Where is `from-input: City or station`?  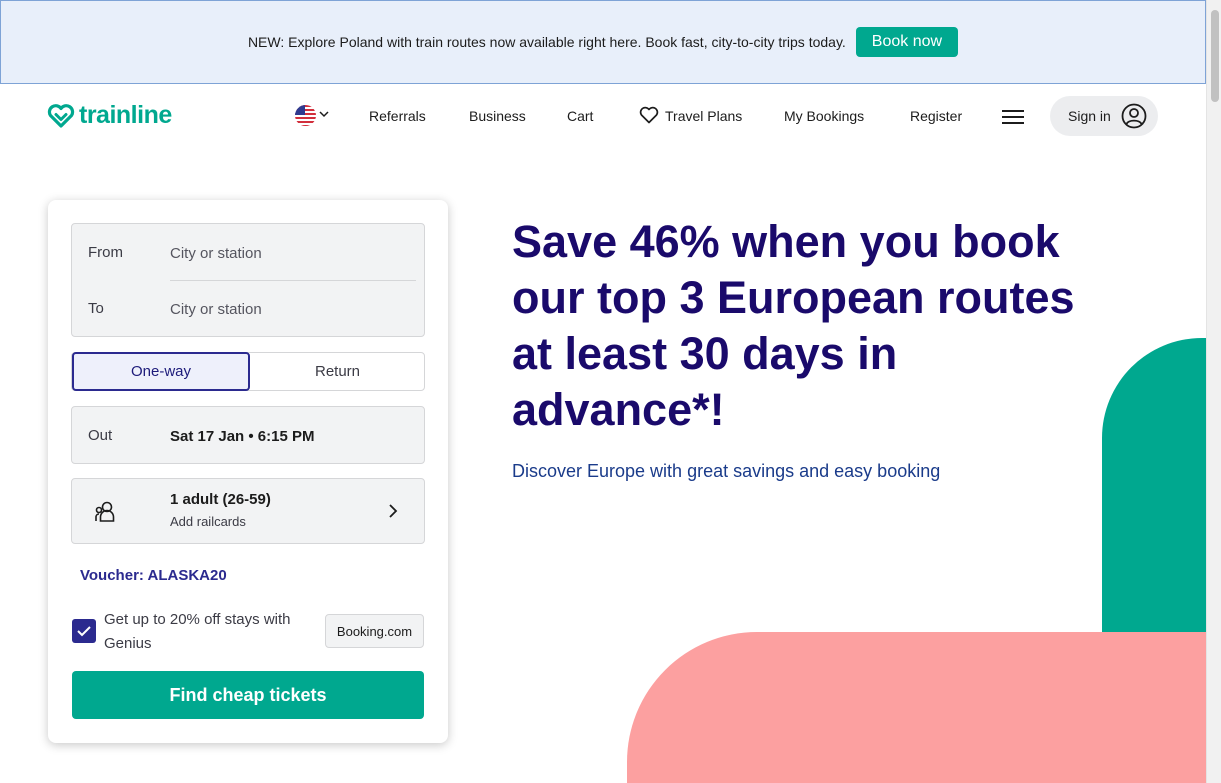
from-input: City or station is located at coordinates (216, 253).